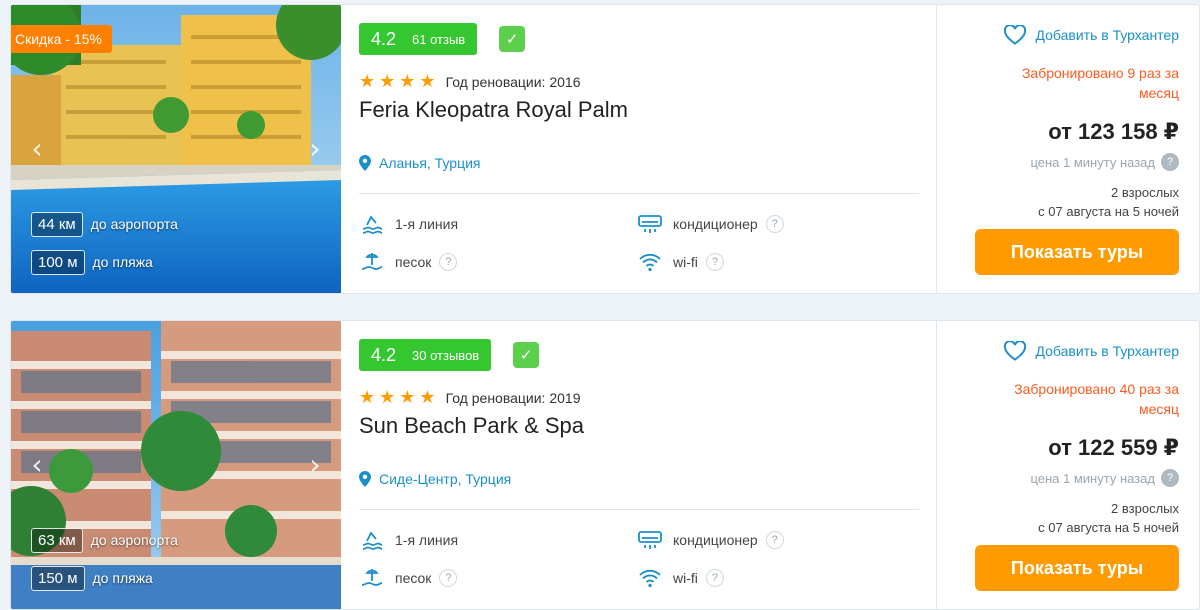  I want to click on feature-line-label: 1-я линия, so click(427, 540).